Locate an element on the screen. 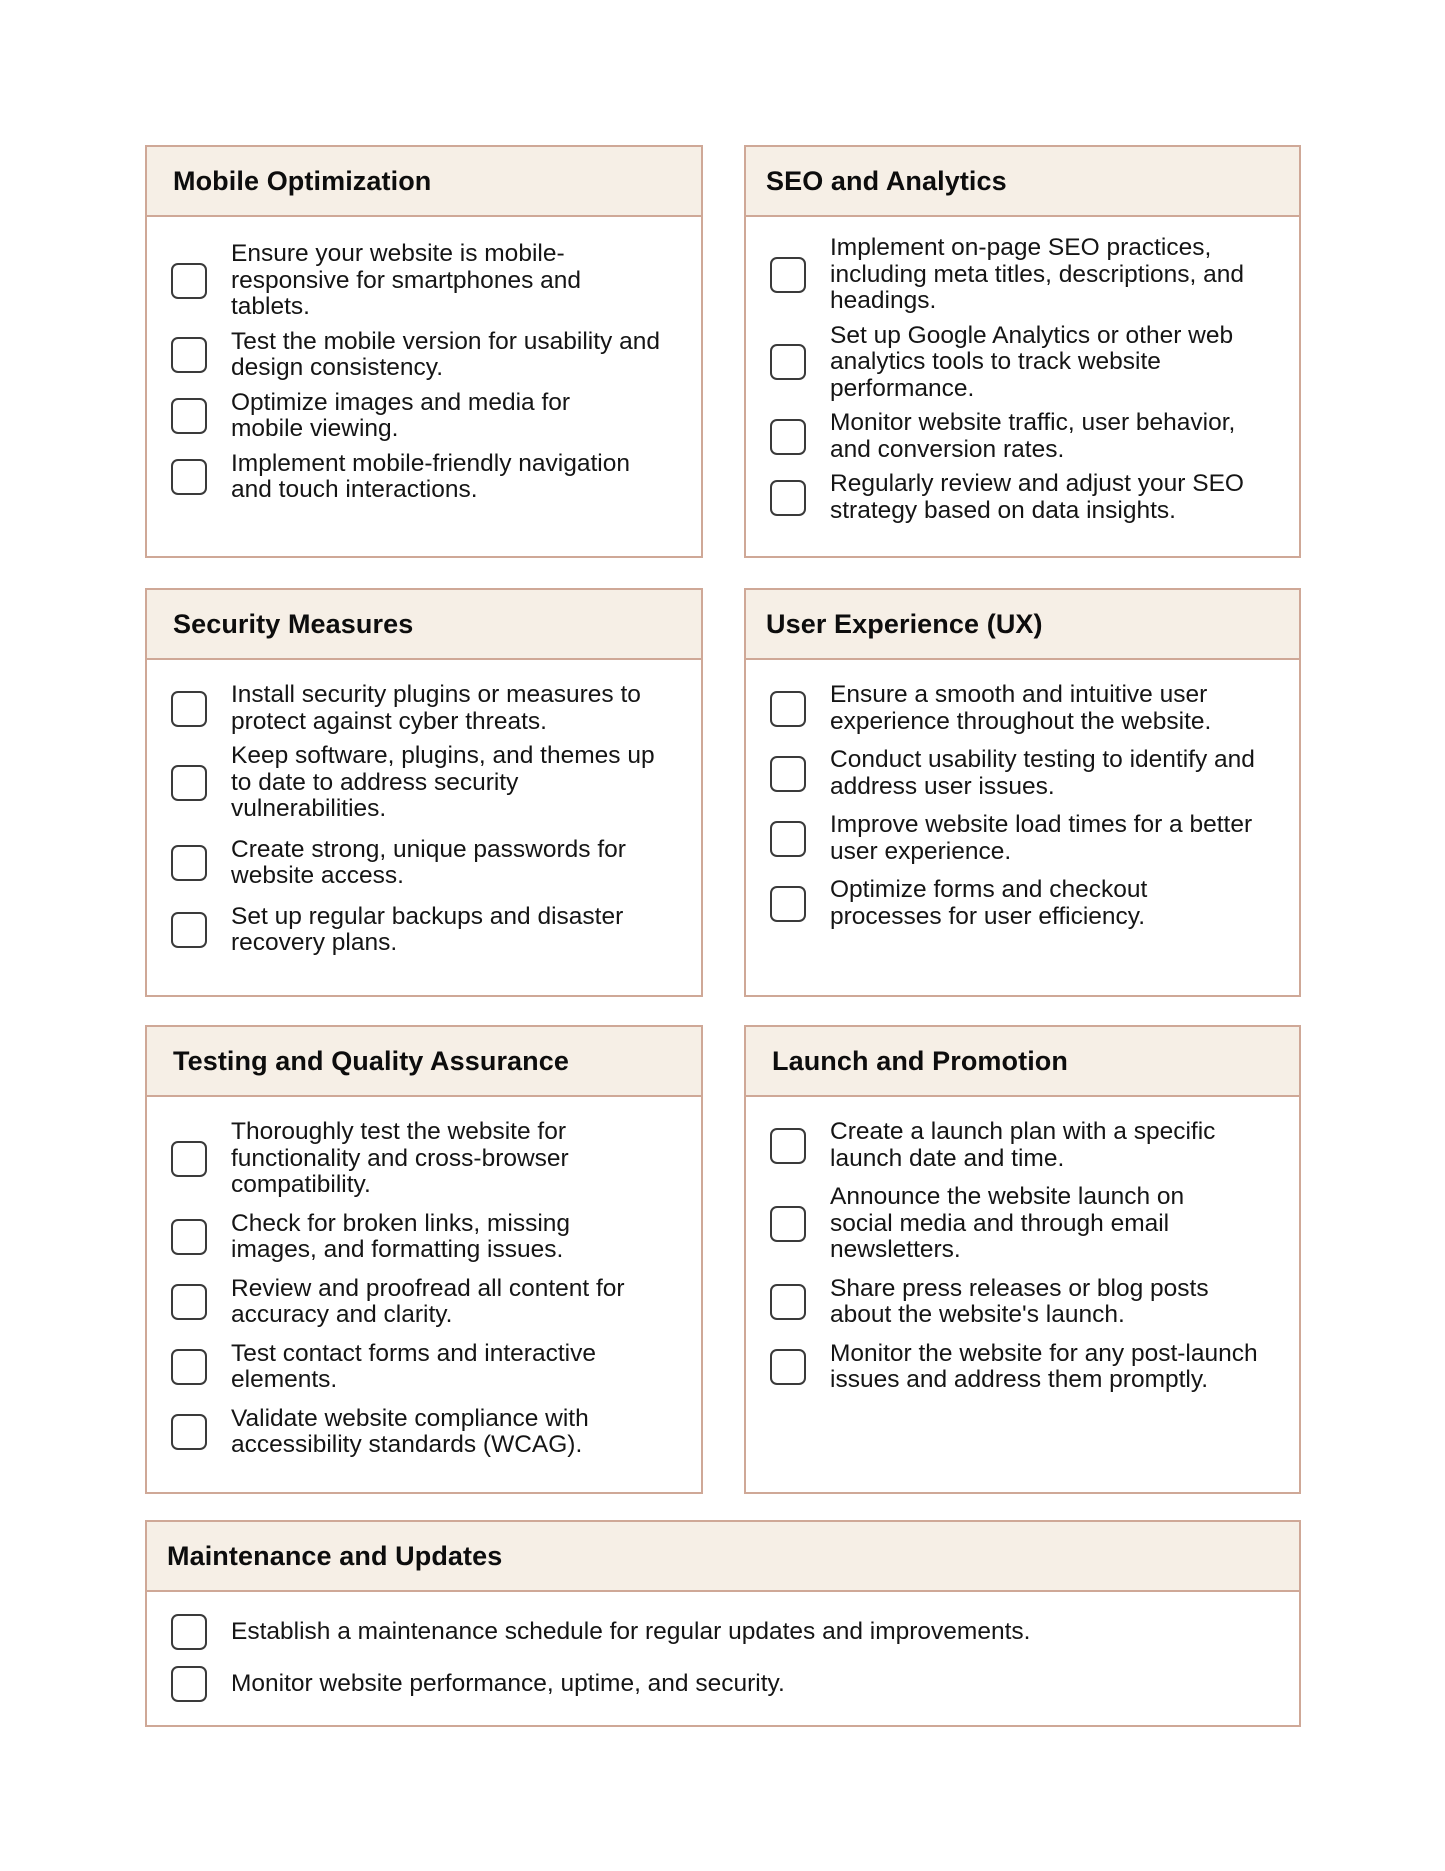 This screenshot has height=1871, width=1445. section-header: Testing and Quality Assurance is located at coordinates (424, 1062).